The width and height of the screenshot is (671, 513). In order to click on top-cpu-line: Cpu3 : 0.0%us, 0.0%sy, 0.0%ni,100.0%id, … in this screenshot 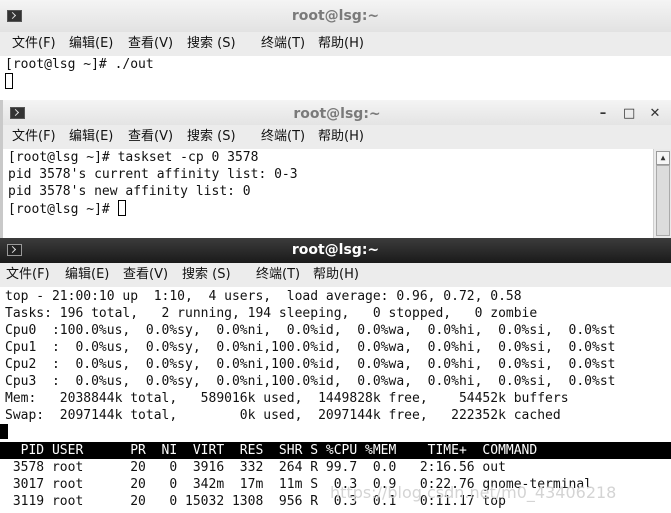, I will do `click(310, 381)`.